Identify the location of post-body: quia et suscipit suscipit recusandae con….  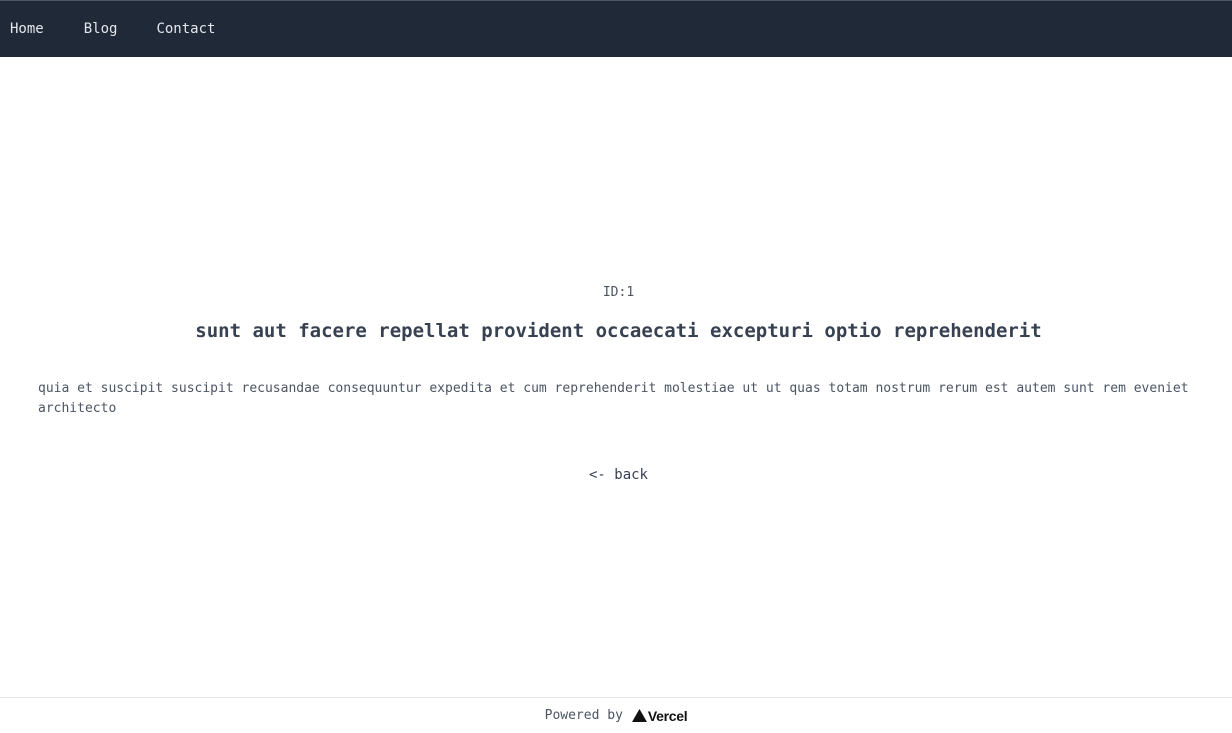
(613, 398).